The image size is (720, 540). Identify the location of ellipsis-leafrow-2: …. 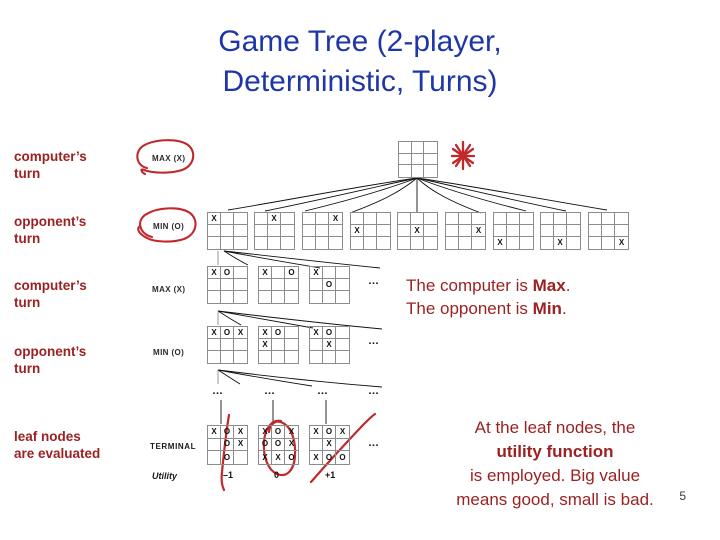
(270, 391).